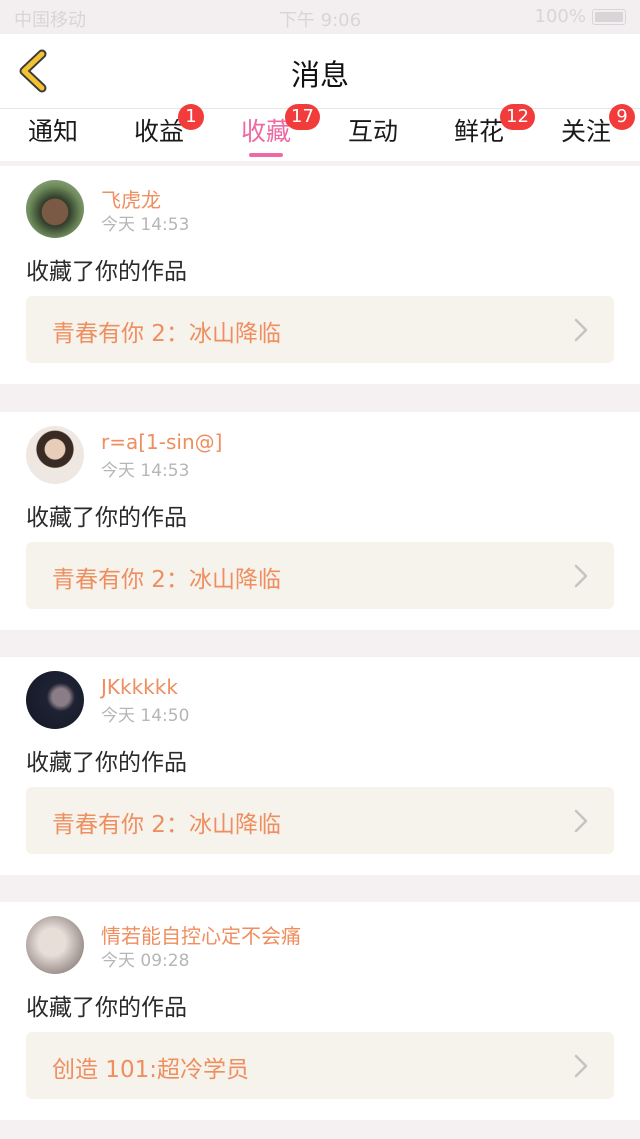 The width and height of the screenshot is (640, 1139). I want to click on navigation-bar: 消息, so click(320, 71).